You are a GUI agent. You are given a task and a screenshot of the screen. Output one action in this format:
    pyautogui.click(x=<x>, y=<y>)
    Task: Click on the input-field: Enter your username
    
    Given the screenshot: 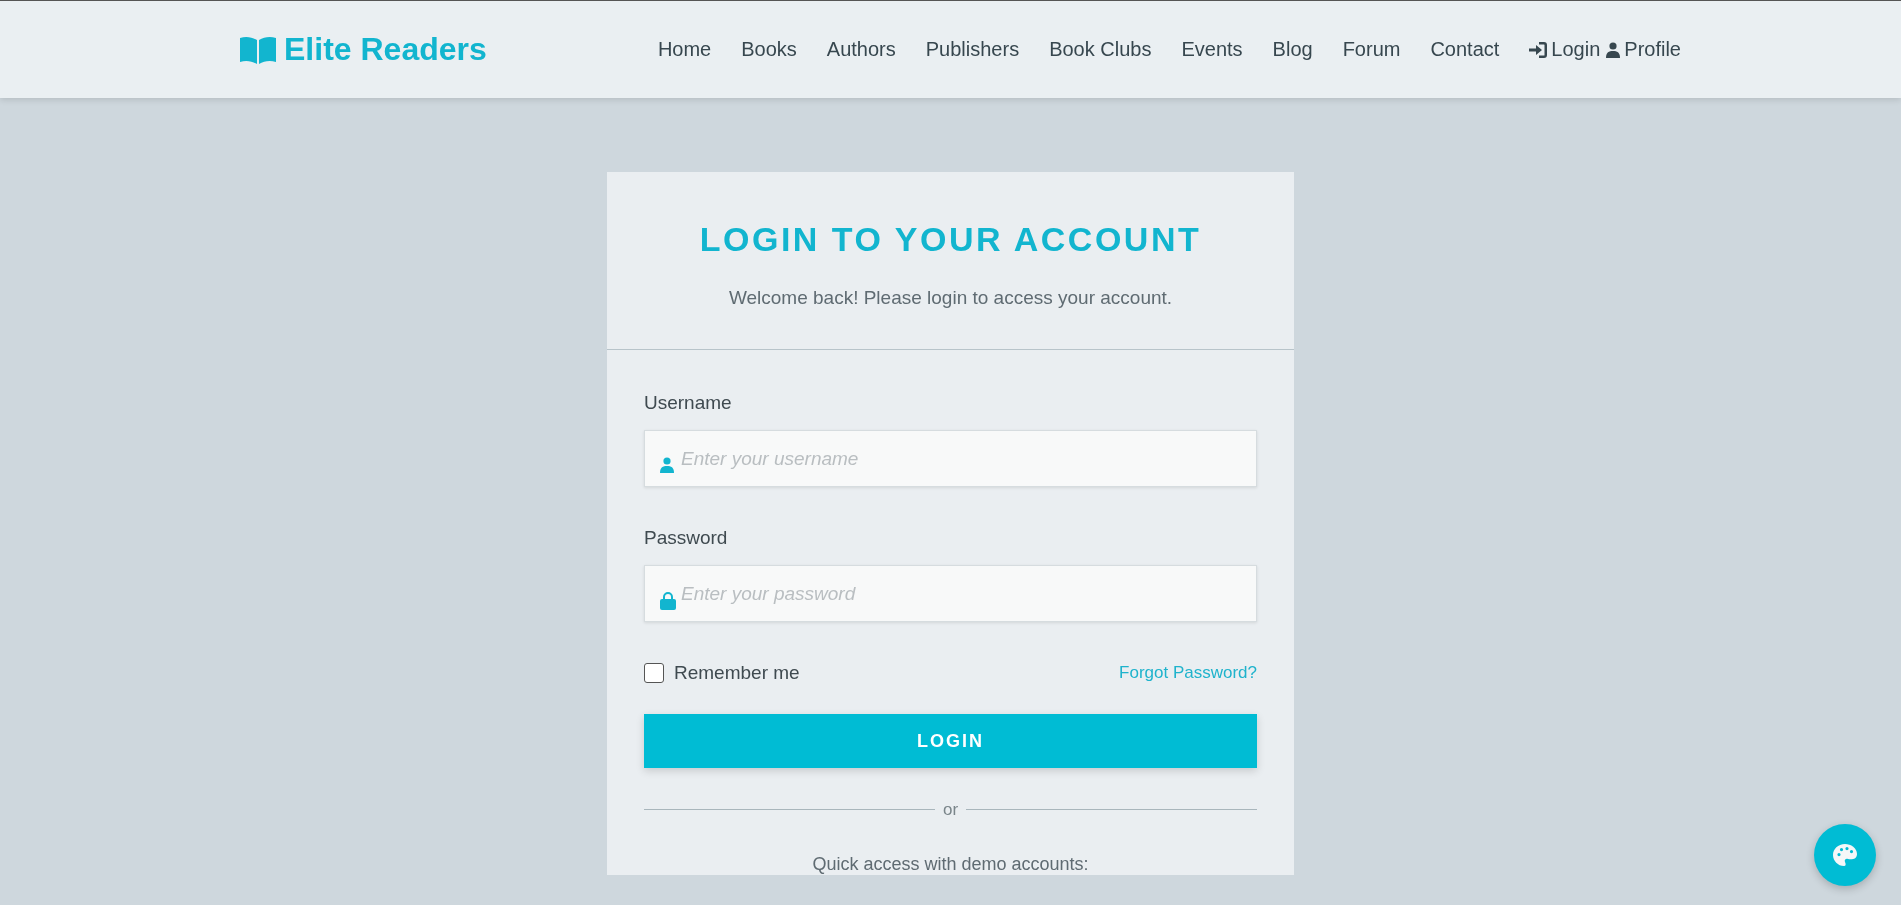 What is the action you would take?
    pyautogui.click(x=950, y=458)
    